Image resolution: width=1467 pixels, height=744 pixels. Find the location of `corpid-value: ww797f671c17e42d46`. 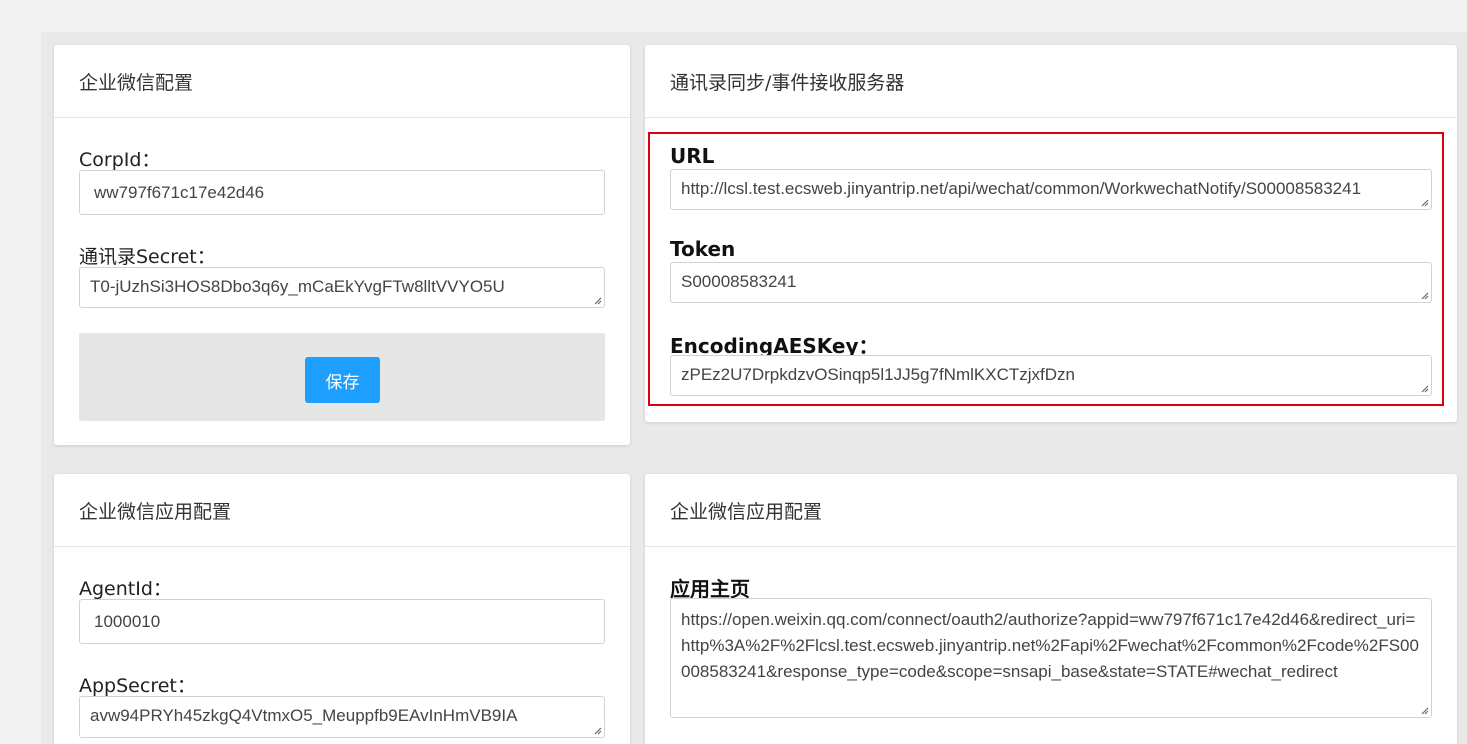

corpid-value: ww797f671c17e42d46 is located at coordinates (179, 192).